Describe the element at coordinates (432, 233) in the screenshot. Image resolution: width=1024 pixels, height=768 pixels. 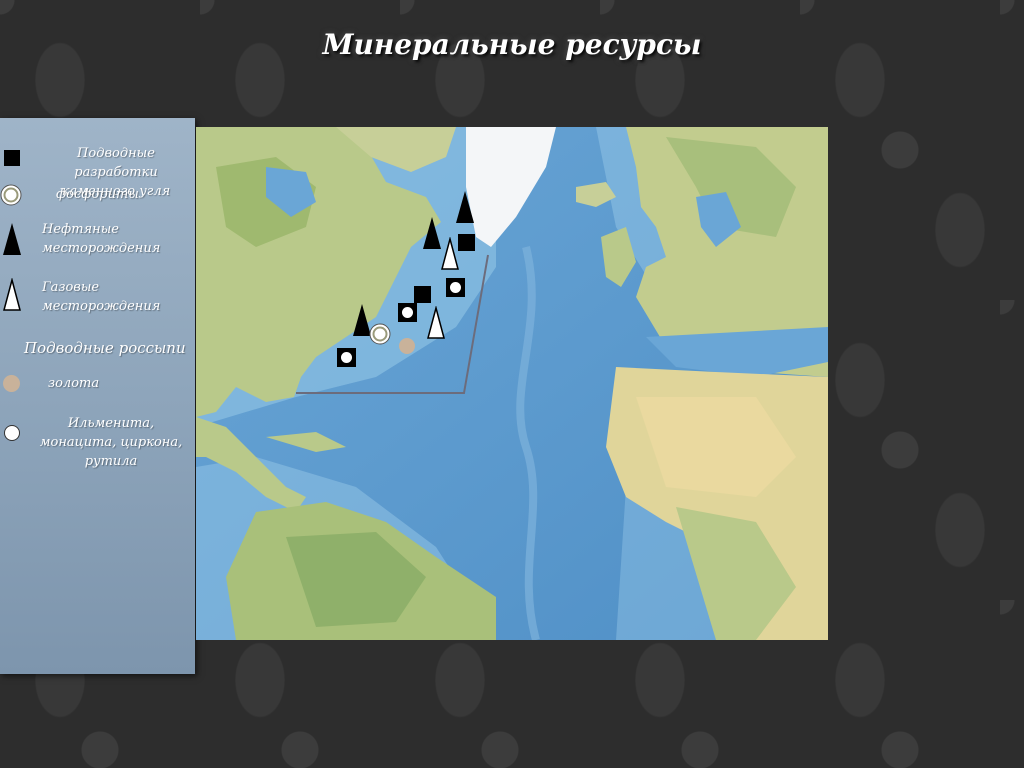
I see `oil-marker-labrador` at that location.